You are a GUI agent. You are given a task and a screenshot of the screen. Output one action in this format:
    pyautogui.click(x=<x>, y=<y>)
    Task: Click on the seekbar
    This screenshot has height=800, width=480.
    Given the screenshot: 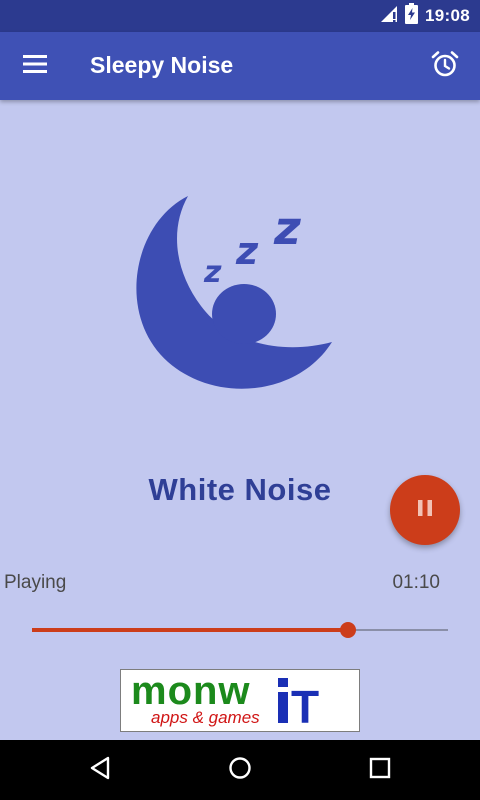 What is the action you would take?
    pyautogui.click(x=240, y=630)
    